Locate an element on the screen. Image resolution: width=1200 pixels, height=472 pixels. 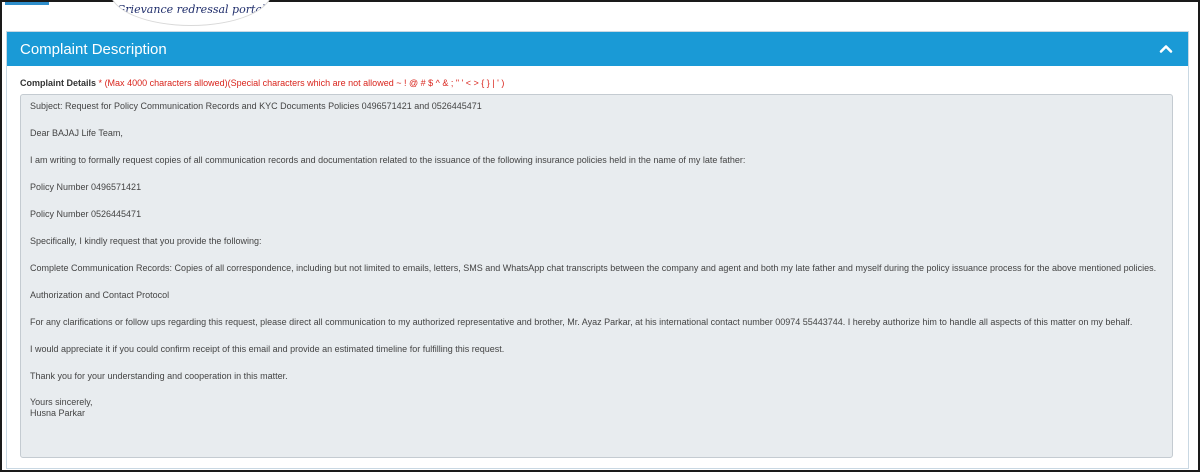
top-header-strip: Grievance redressal portal is located at coordinates (600, 13).